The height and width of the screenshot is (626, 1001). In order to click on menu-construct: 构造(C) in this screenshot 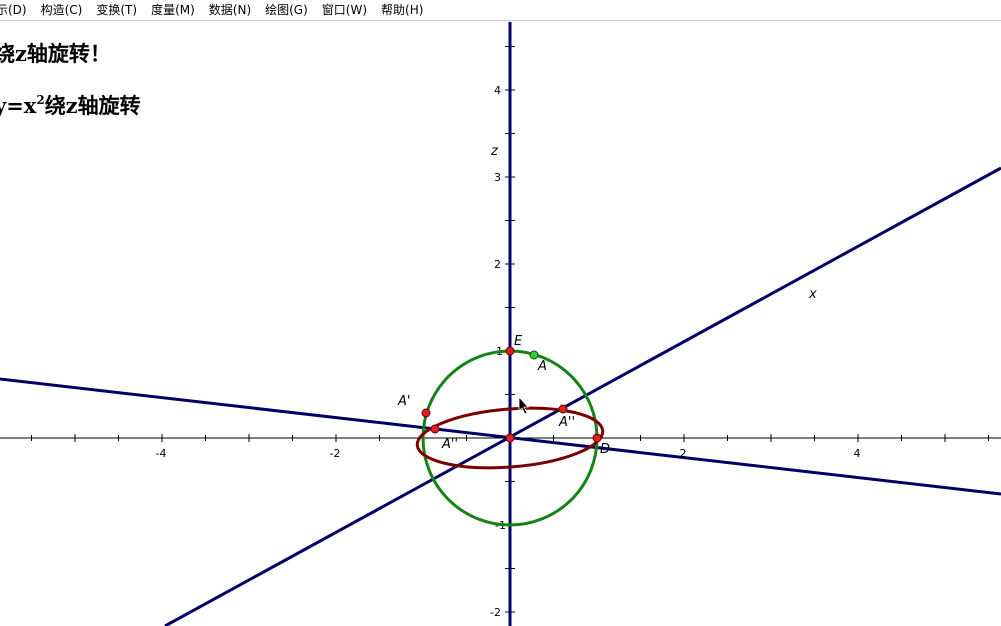, I will do `click(62, 10)`.